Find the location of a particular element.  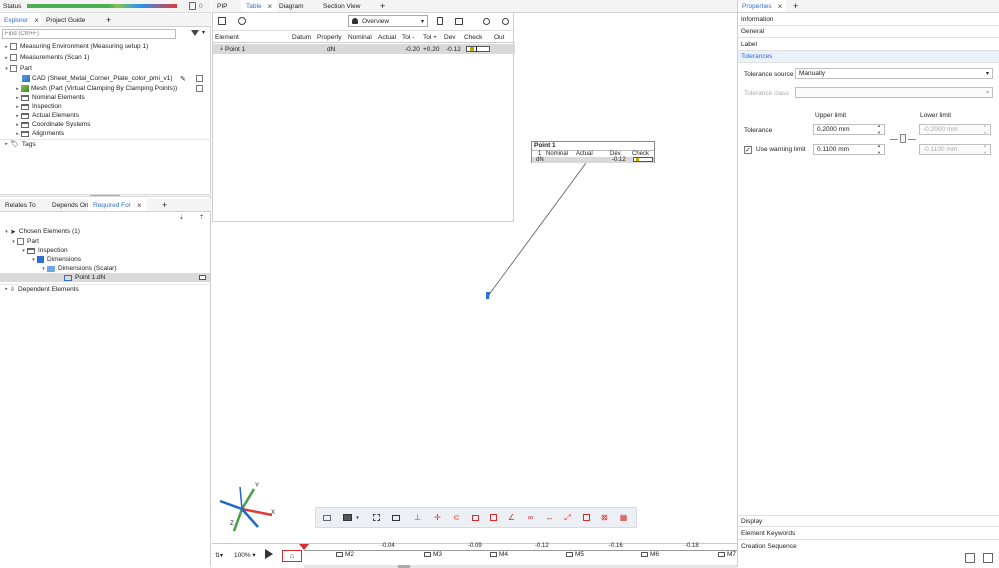

section-label: Element Keywords is located at coordinates (768, 533).